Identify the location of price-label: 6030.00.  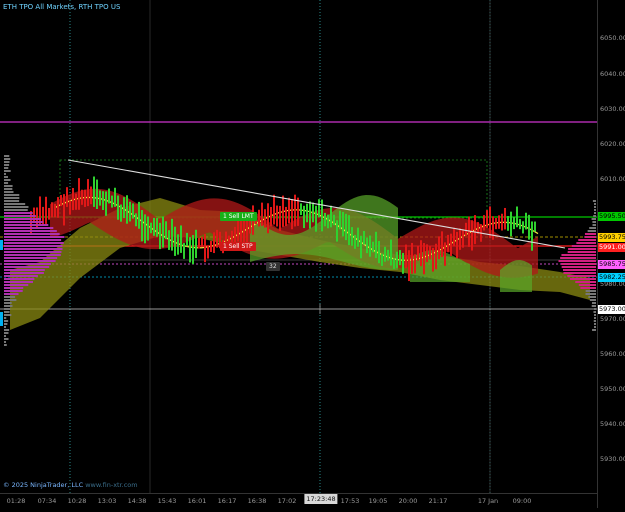
(612, 109).